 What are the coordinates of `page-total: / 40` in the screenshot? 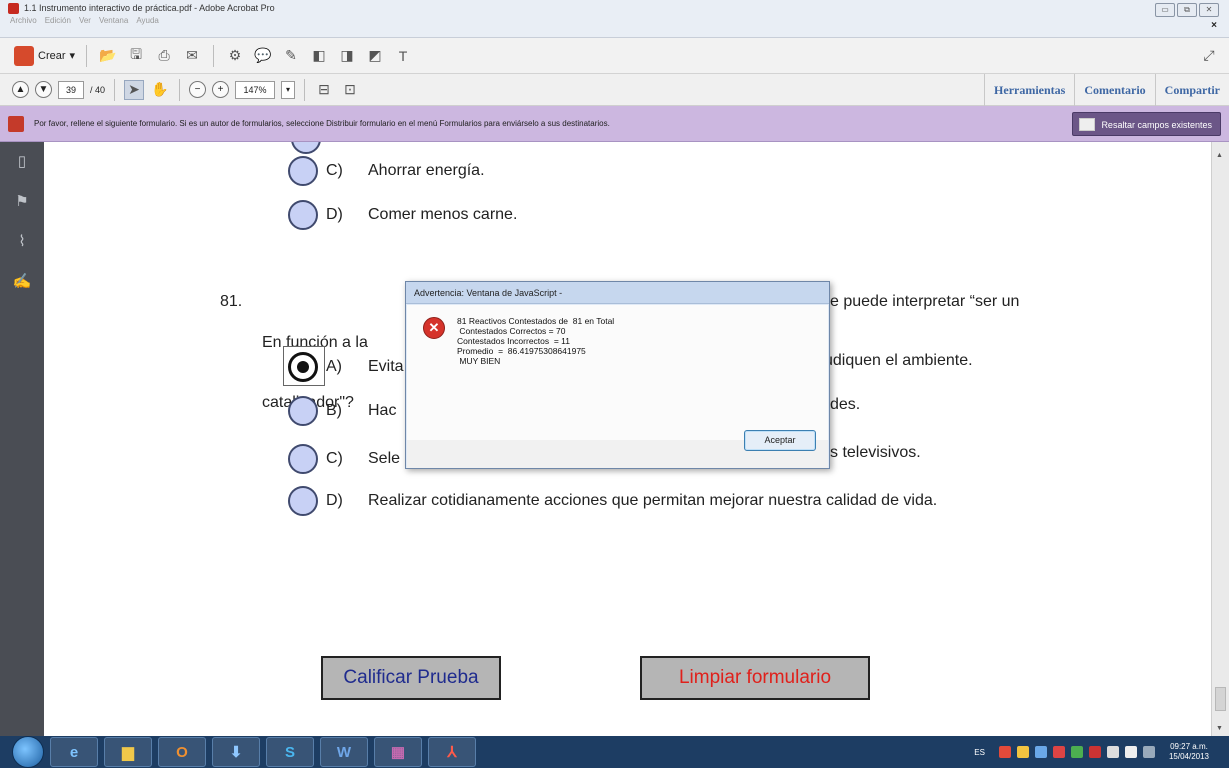 It's located at (98, 89).